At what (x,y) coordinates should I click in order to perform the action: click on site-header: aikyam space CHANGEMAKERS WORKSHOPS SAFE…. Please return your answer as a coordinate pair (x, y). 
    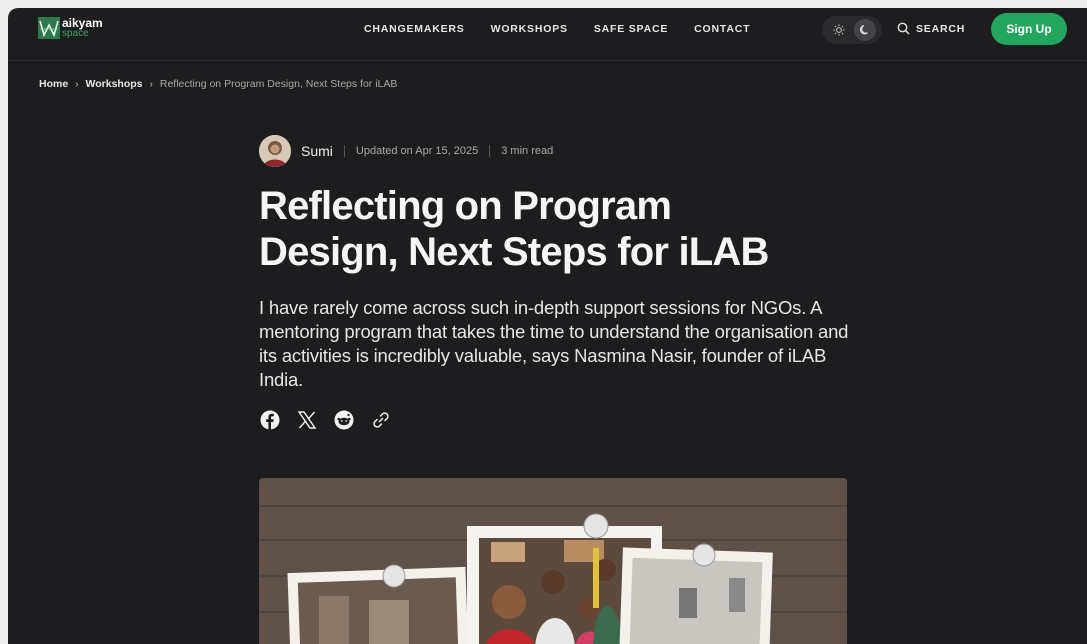
    Looking at the image, I should click on (547, 34).